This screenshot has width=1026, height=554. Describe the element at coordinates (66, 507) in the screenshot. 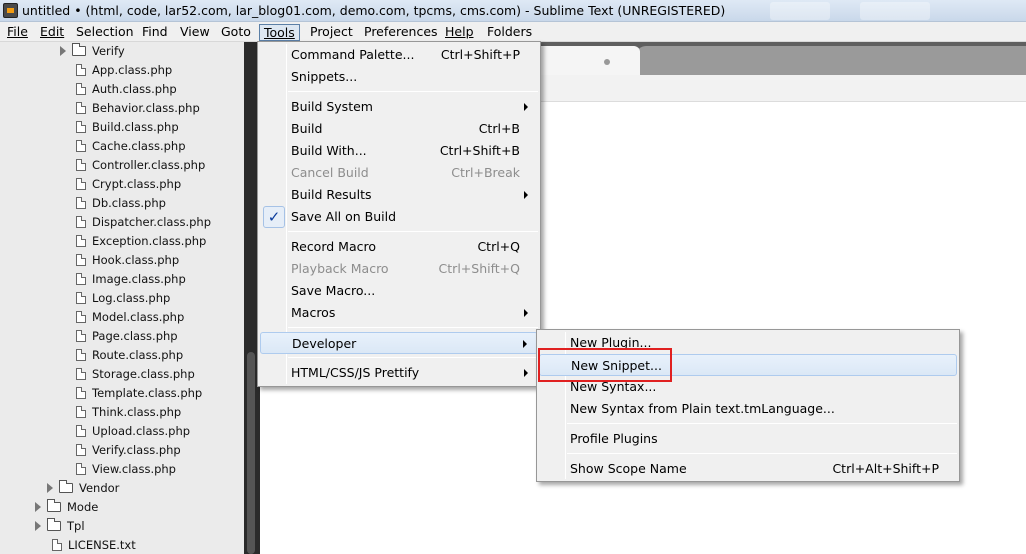

I see `folder-mode: Mode` at that location.